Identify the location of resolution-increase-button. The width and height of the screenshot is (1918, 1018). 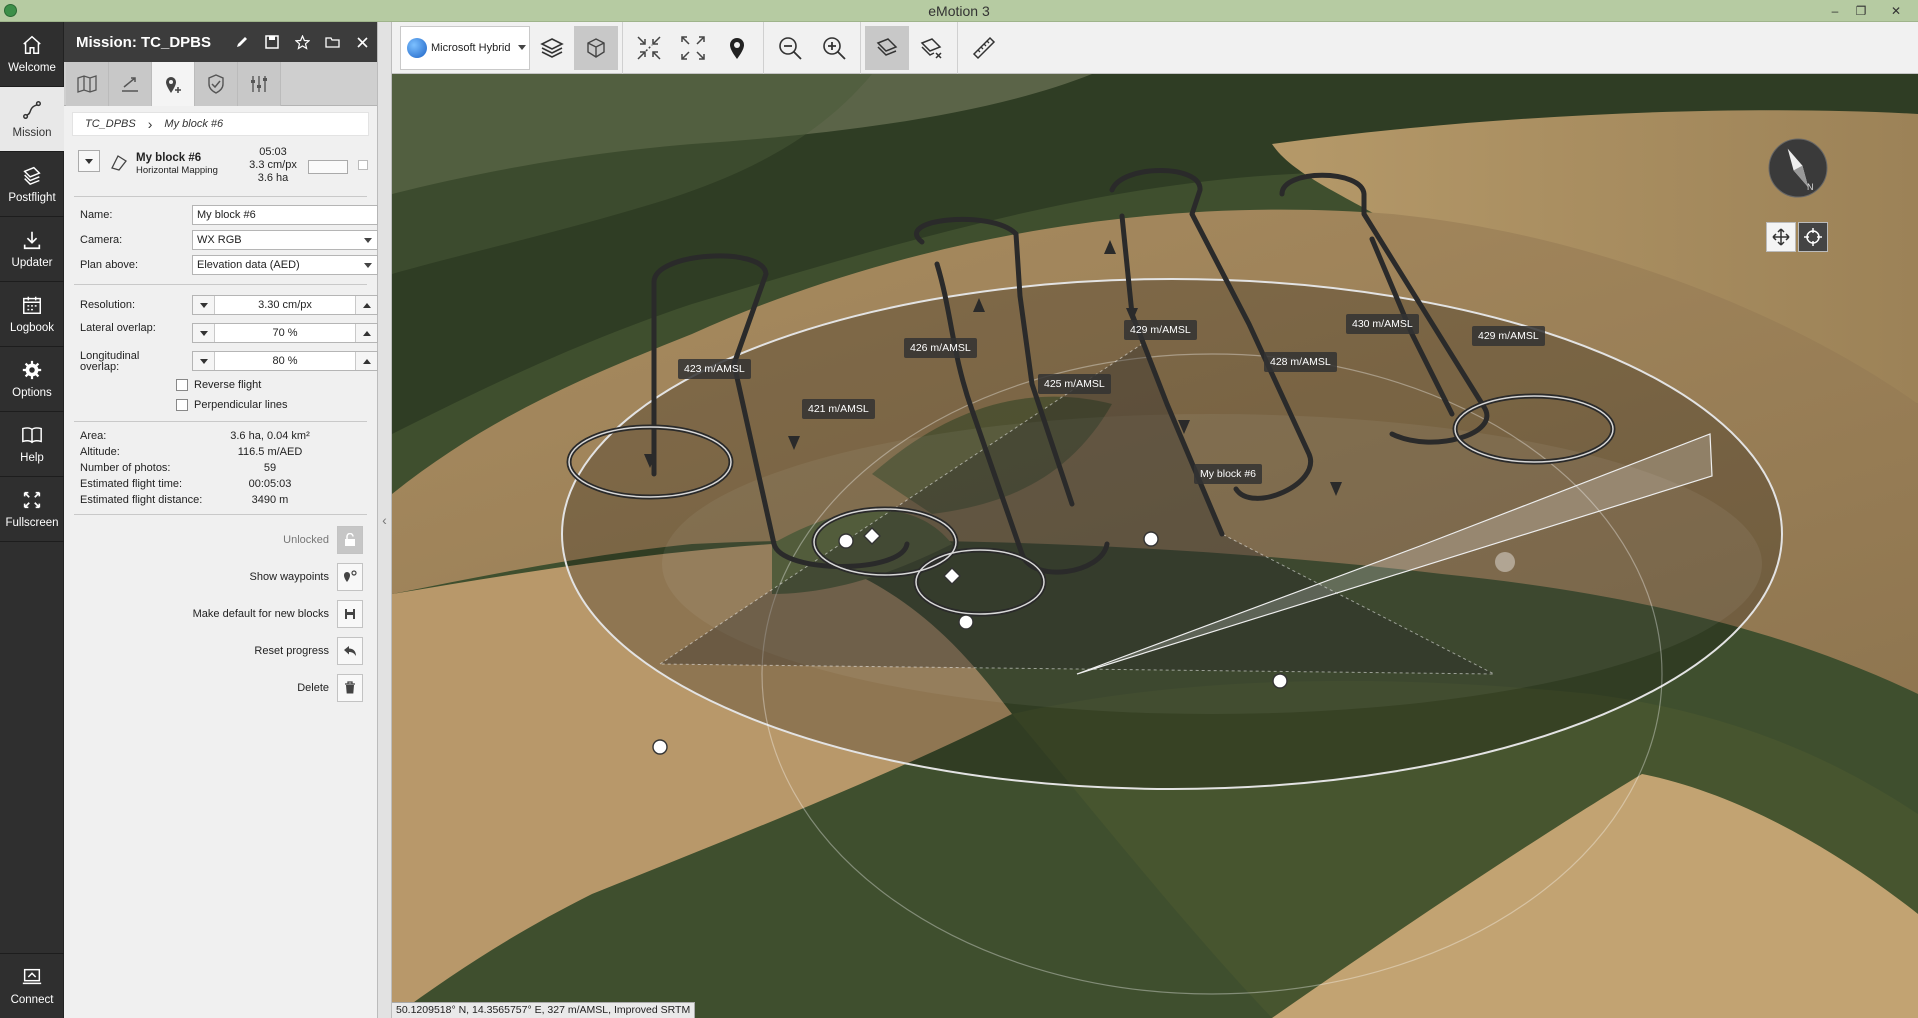
(366, 305).